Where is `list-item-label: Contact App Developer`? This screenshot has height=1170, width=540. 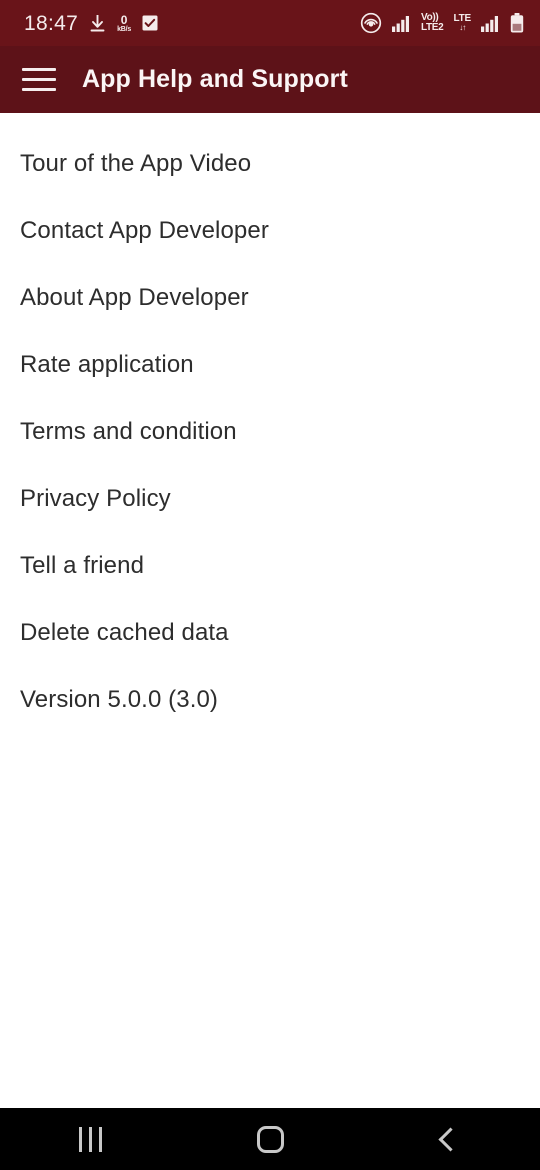
list-item-label: Contact App Developer is located at coordinates (144, 230).